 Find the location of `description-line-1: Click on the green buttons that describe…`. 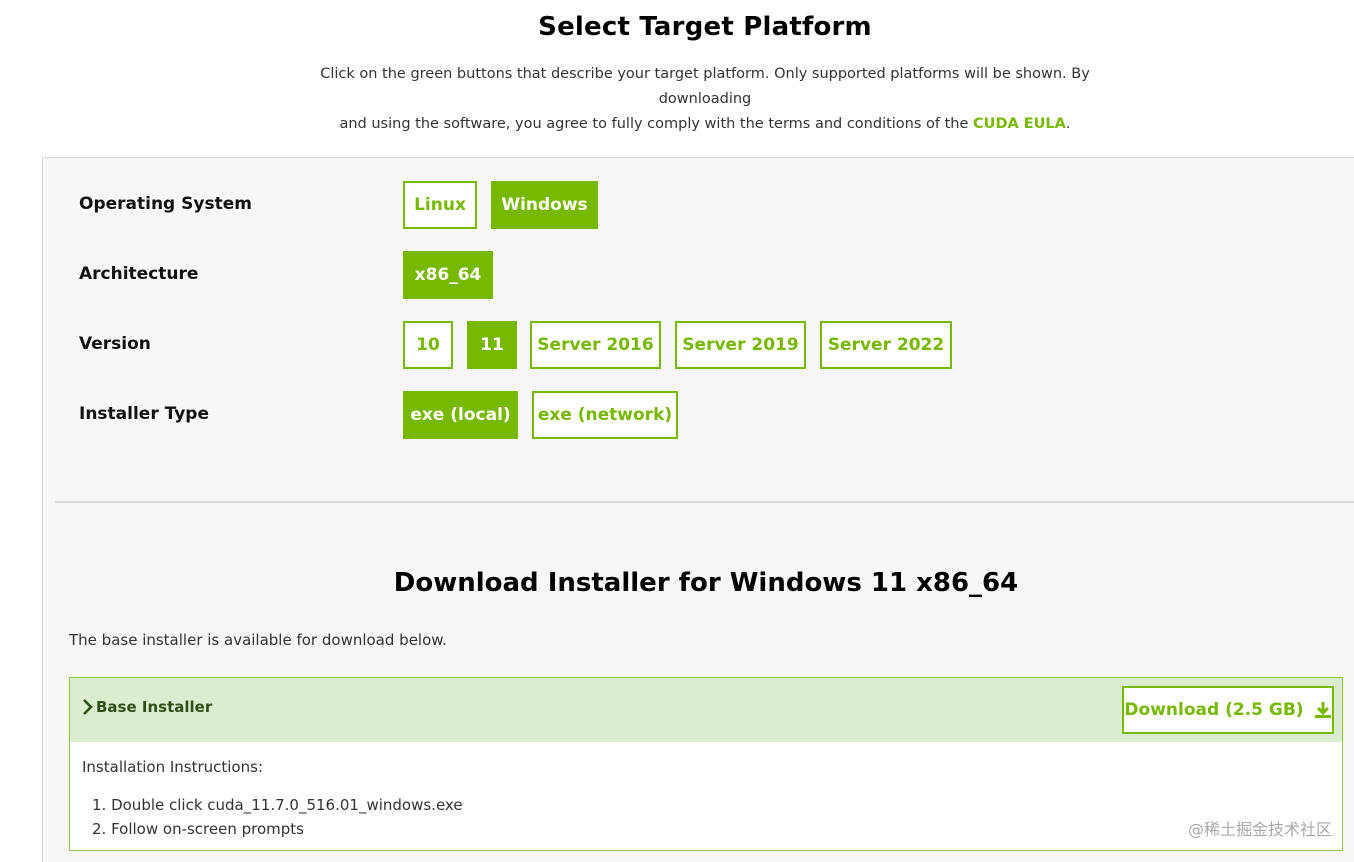

description-line-1: Click on the green buttons that describe… is located at coordinates (705, 86).